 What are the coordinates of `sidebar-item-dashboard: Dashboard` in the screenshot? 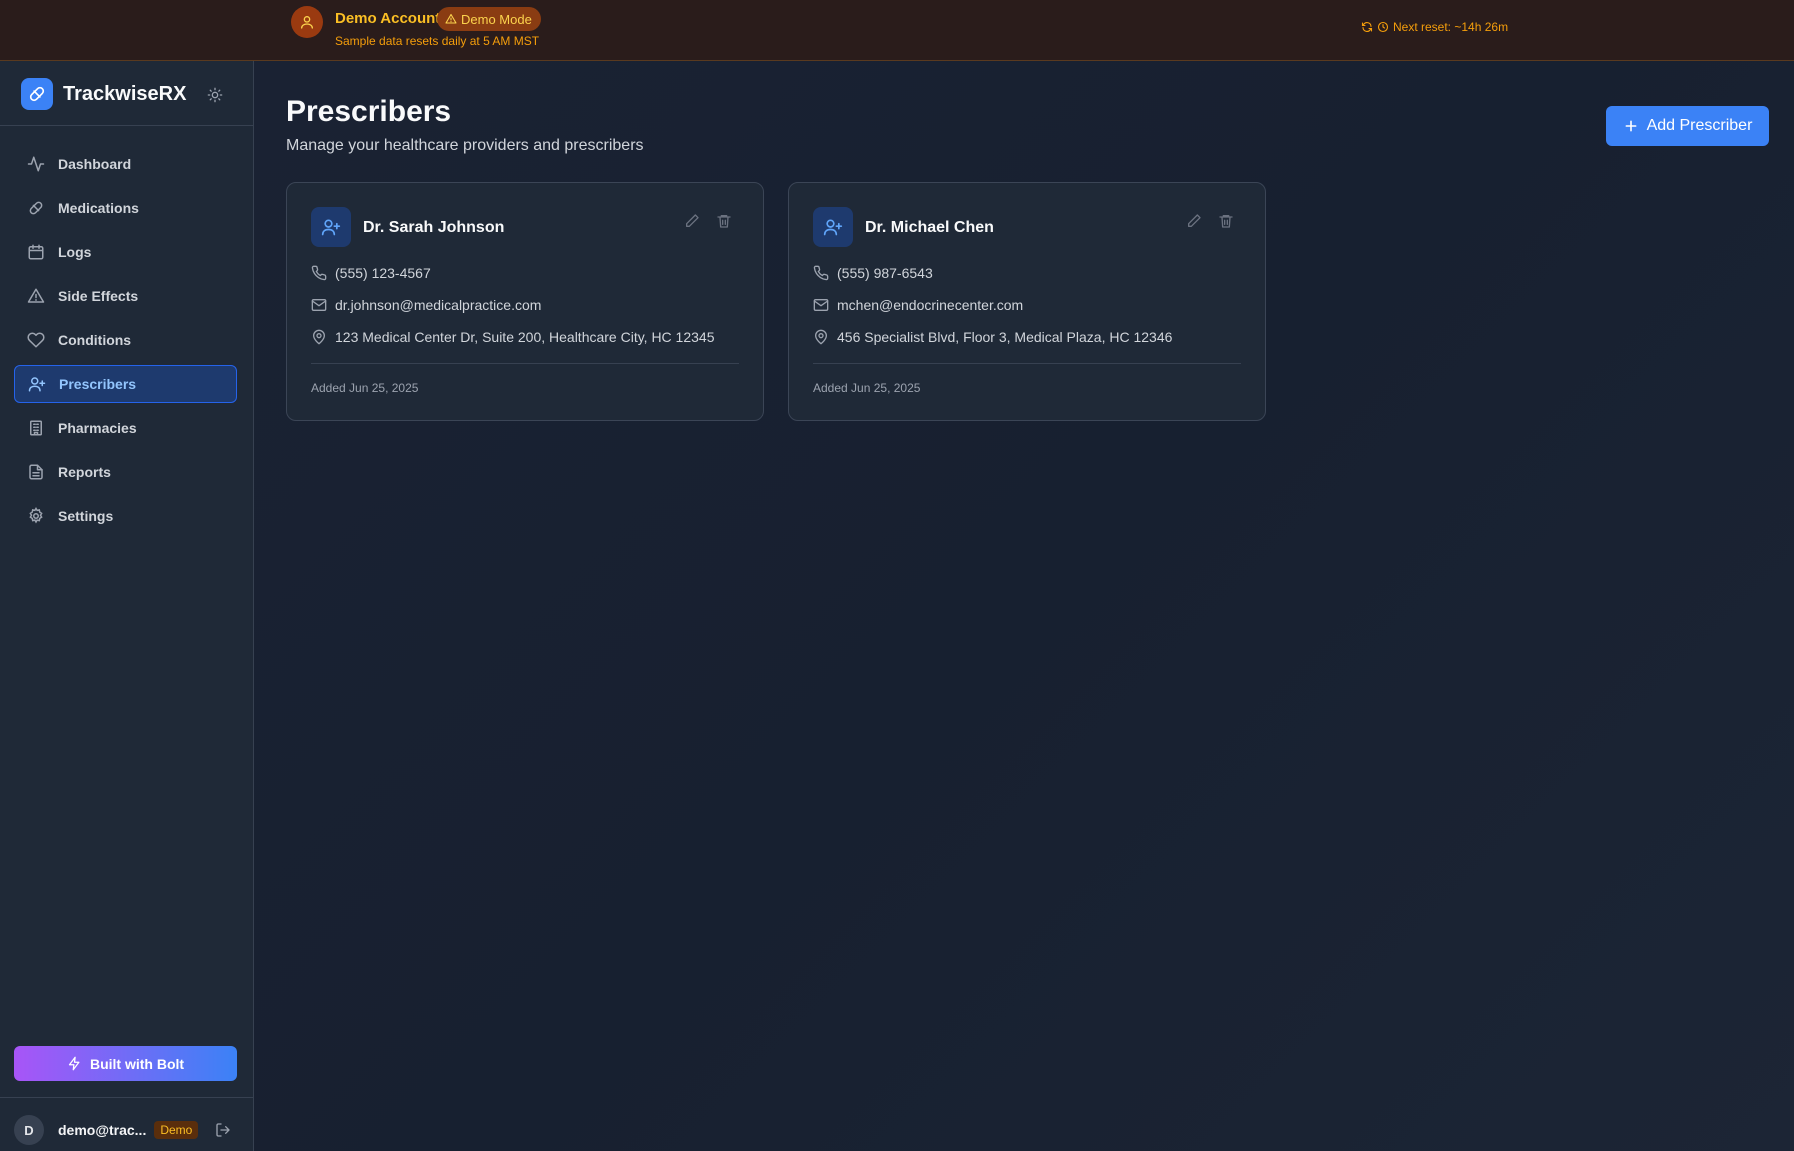 It's located at (125, 164).